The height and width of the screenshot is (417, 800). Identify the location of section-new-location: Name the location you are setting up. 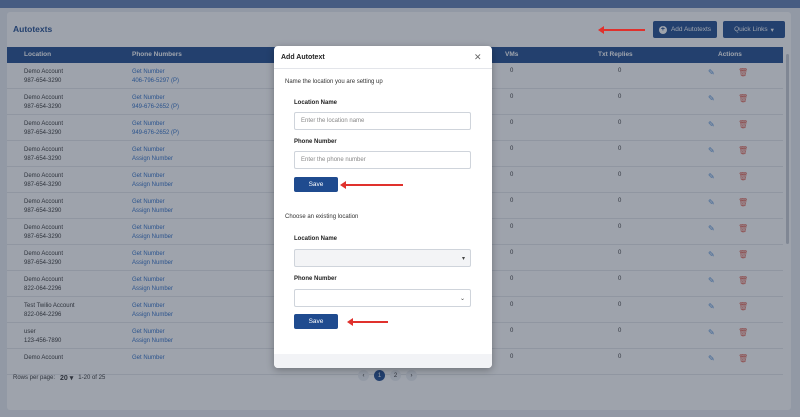
(334, 82).